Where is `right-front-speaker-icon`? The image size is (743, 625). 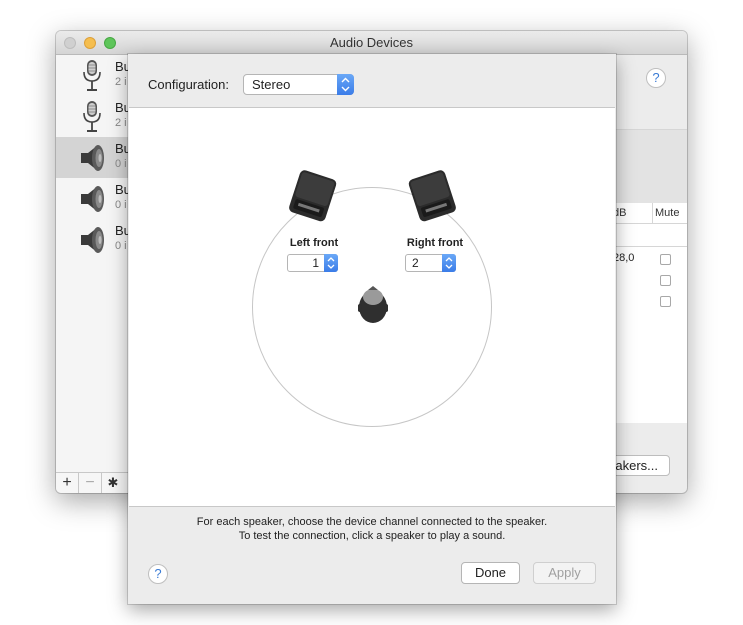
right-front-speaker-icon is located at coordinates (432, 198).